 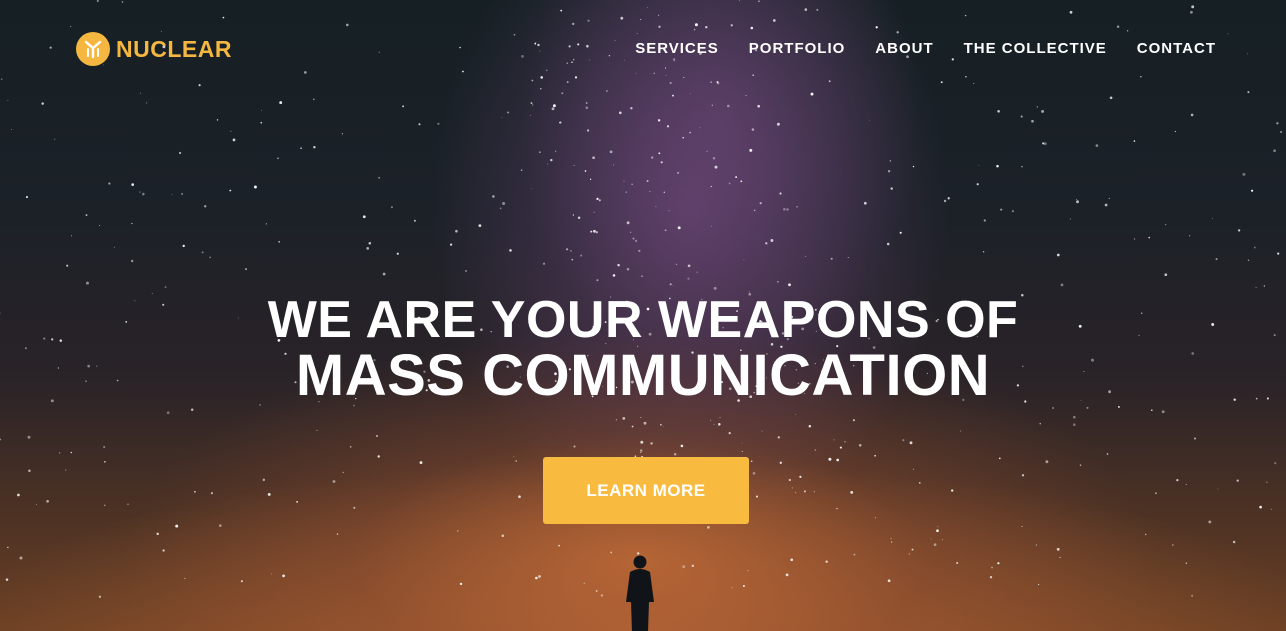 I want to click on nav-item-contact: CONTACT, so click(x=1176, y=48).